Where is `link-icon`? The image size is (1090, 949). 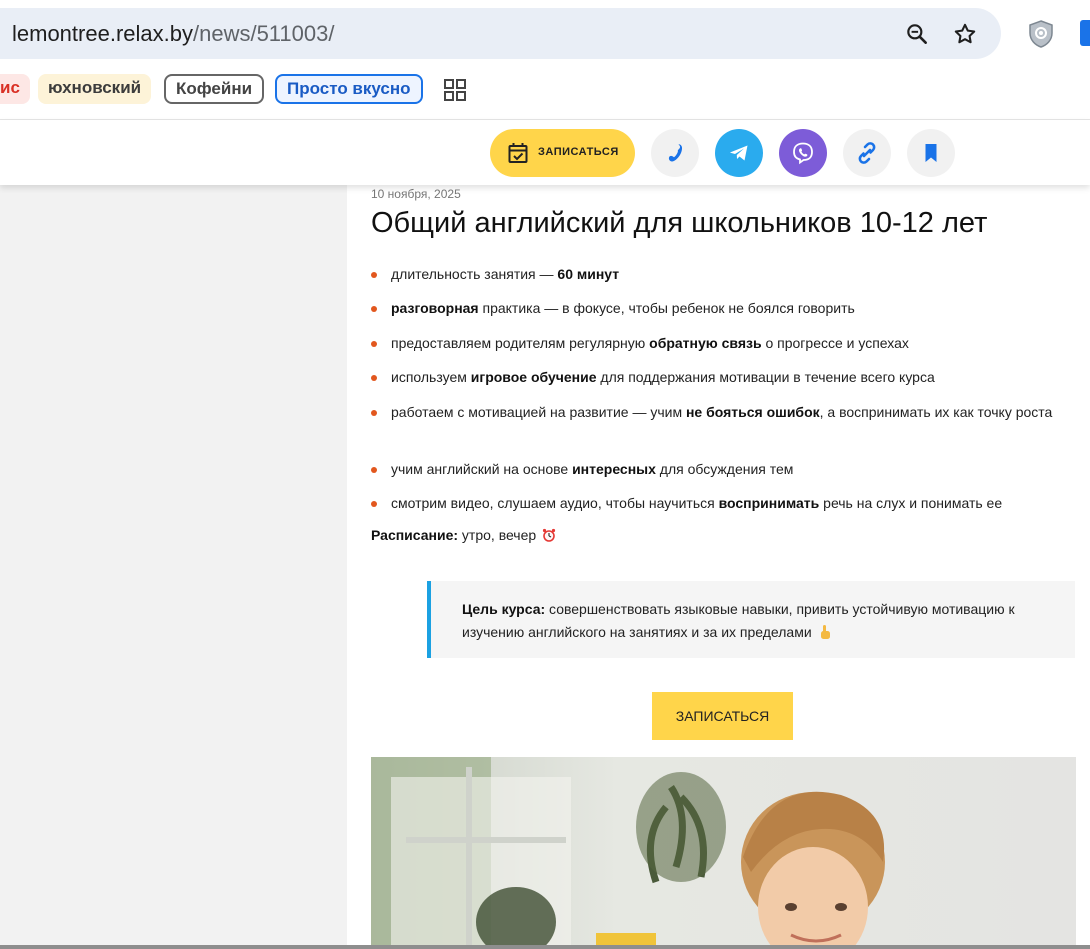
link-icon is located at coordinates (867, 153).